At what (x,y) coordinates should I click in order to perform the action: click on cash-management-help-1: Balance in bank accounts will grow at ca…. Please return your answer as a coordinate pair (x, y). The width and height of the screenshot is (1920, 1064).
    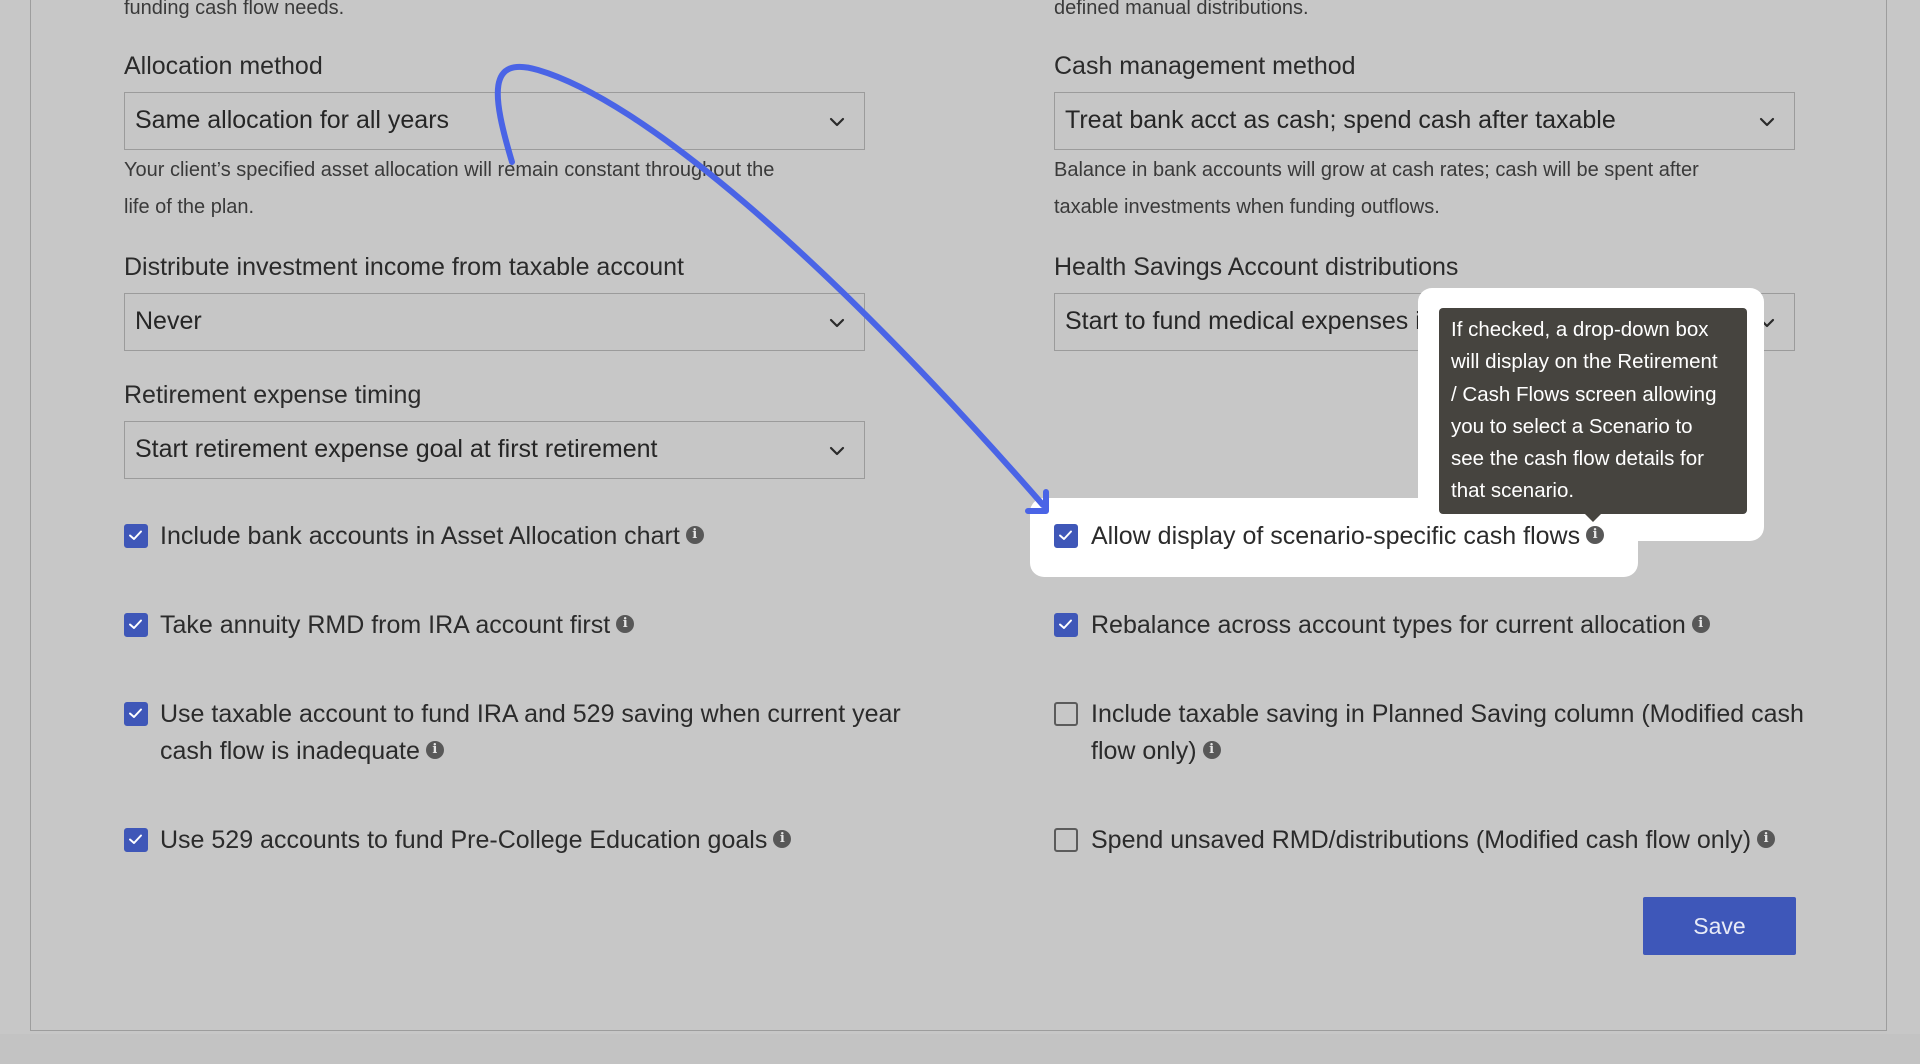
    Looking at the image, I should click on (1376, 170).